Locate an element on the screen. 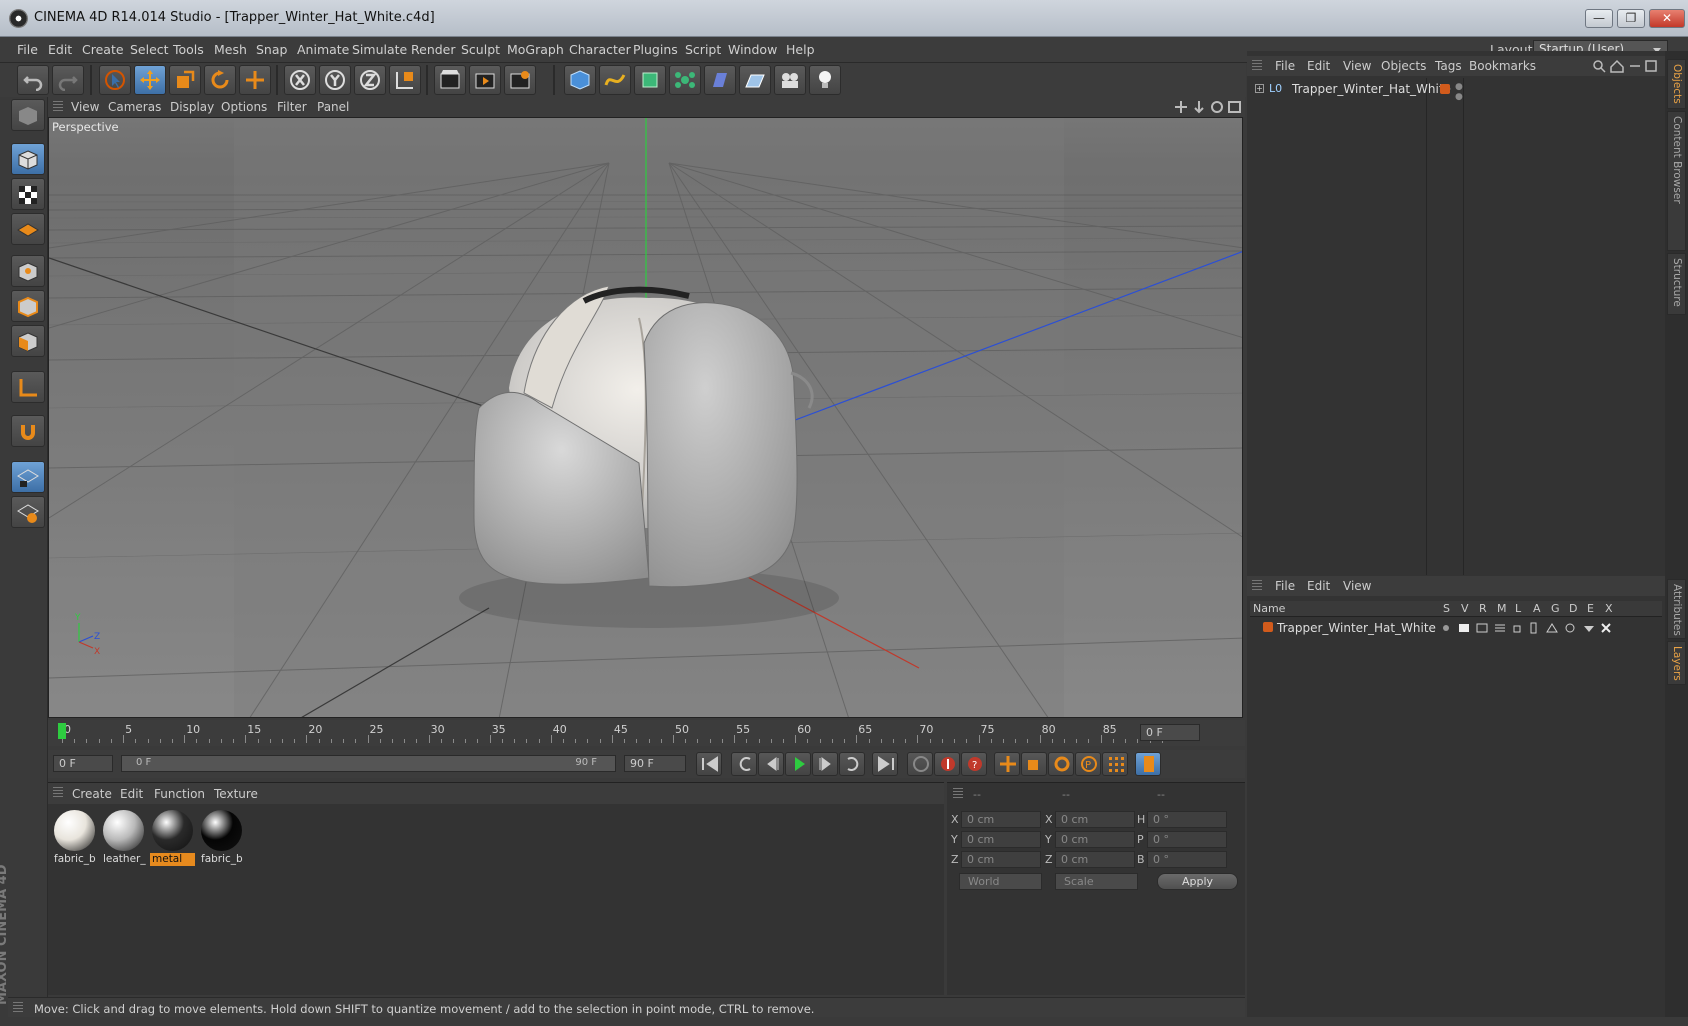  material-menu-function: Function is located at coordinates (179, 794).